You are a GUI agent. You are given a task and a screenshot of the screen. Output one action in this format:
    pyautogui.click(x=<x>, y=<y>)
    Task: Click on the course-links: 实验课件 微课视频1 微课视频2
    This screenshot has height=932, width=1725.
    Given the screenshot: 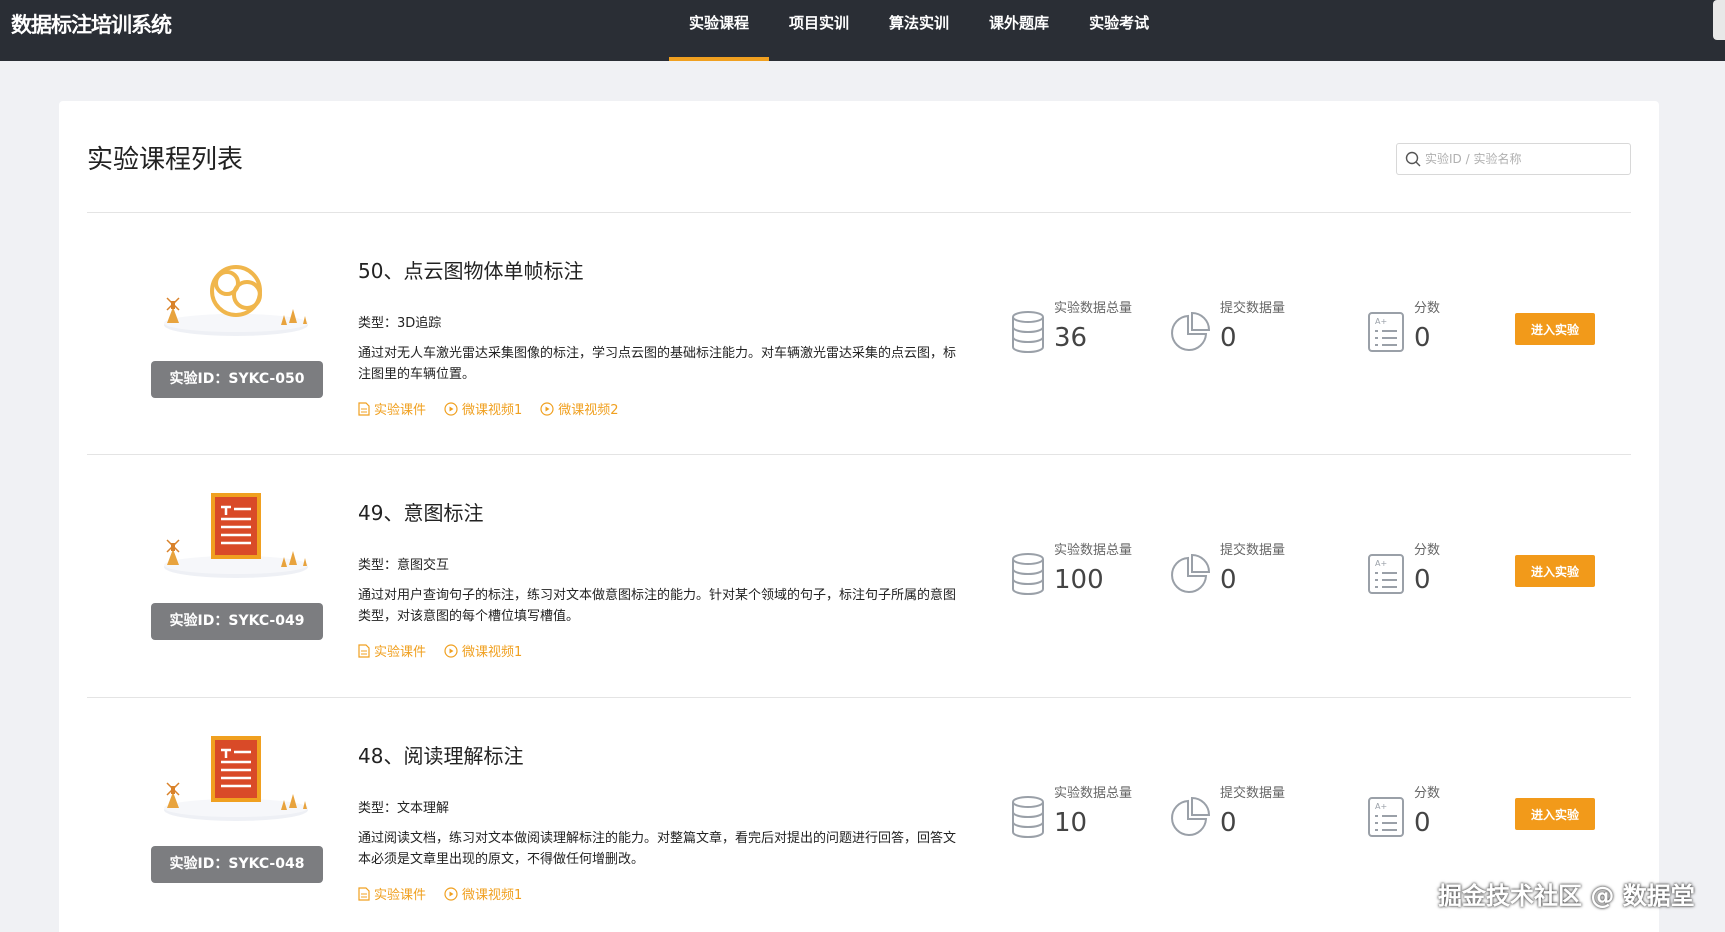 What is the action you would take?
    pyautogui.click(x=488, y=408)
    